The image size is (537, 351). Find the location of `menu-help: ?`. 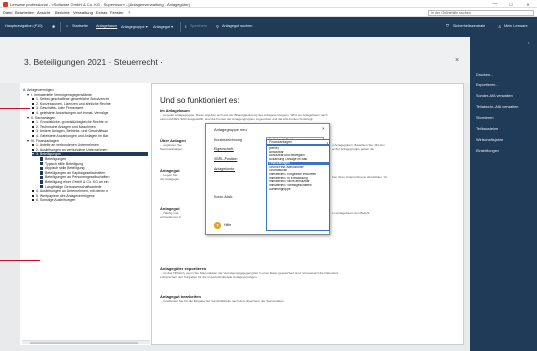

menu-help: ? is located at coordinates (129, 12).